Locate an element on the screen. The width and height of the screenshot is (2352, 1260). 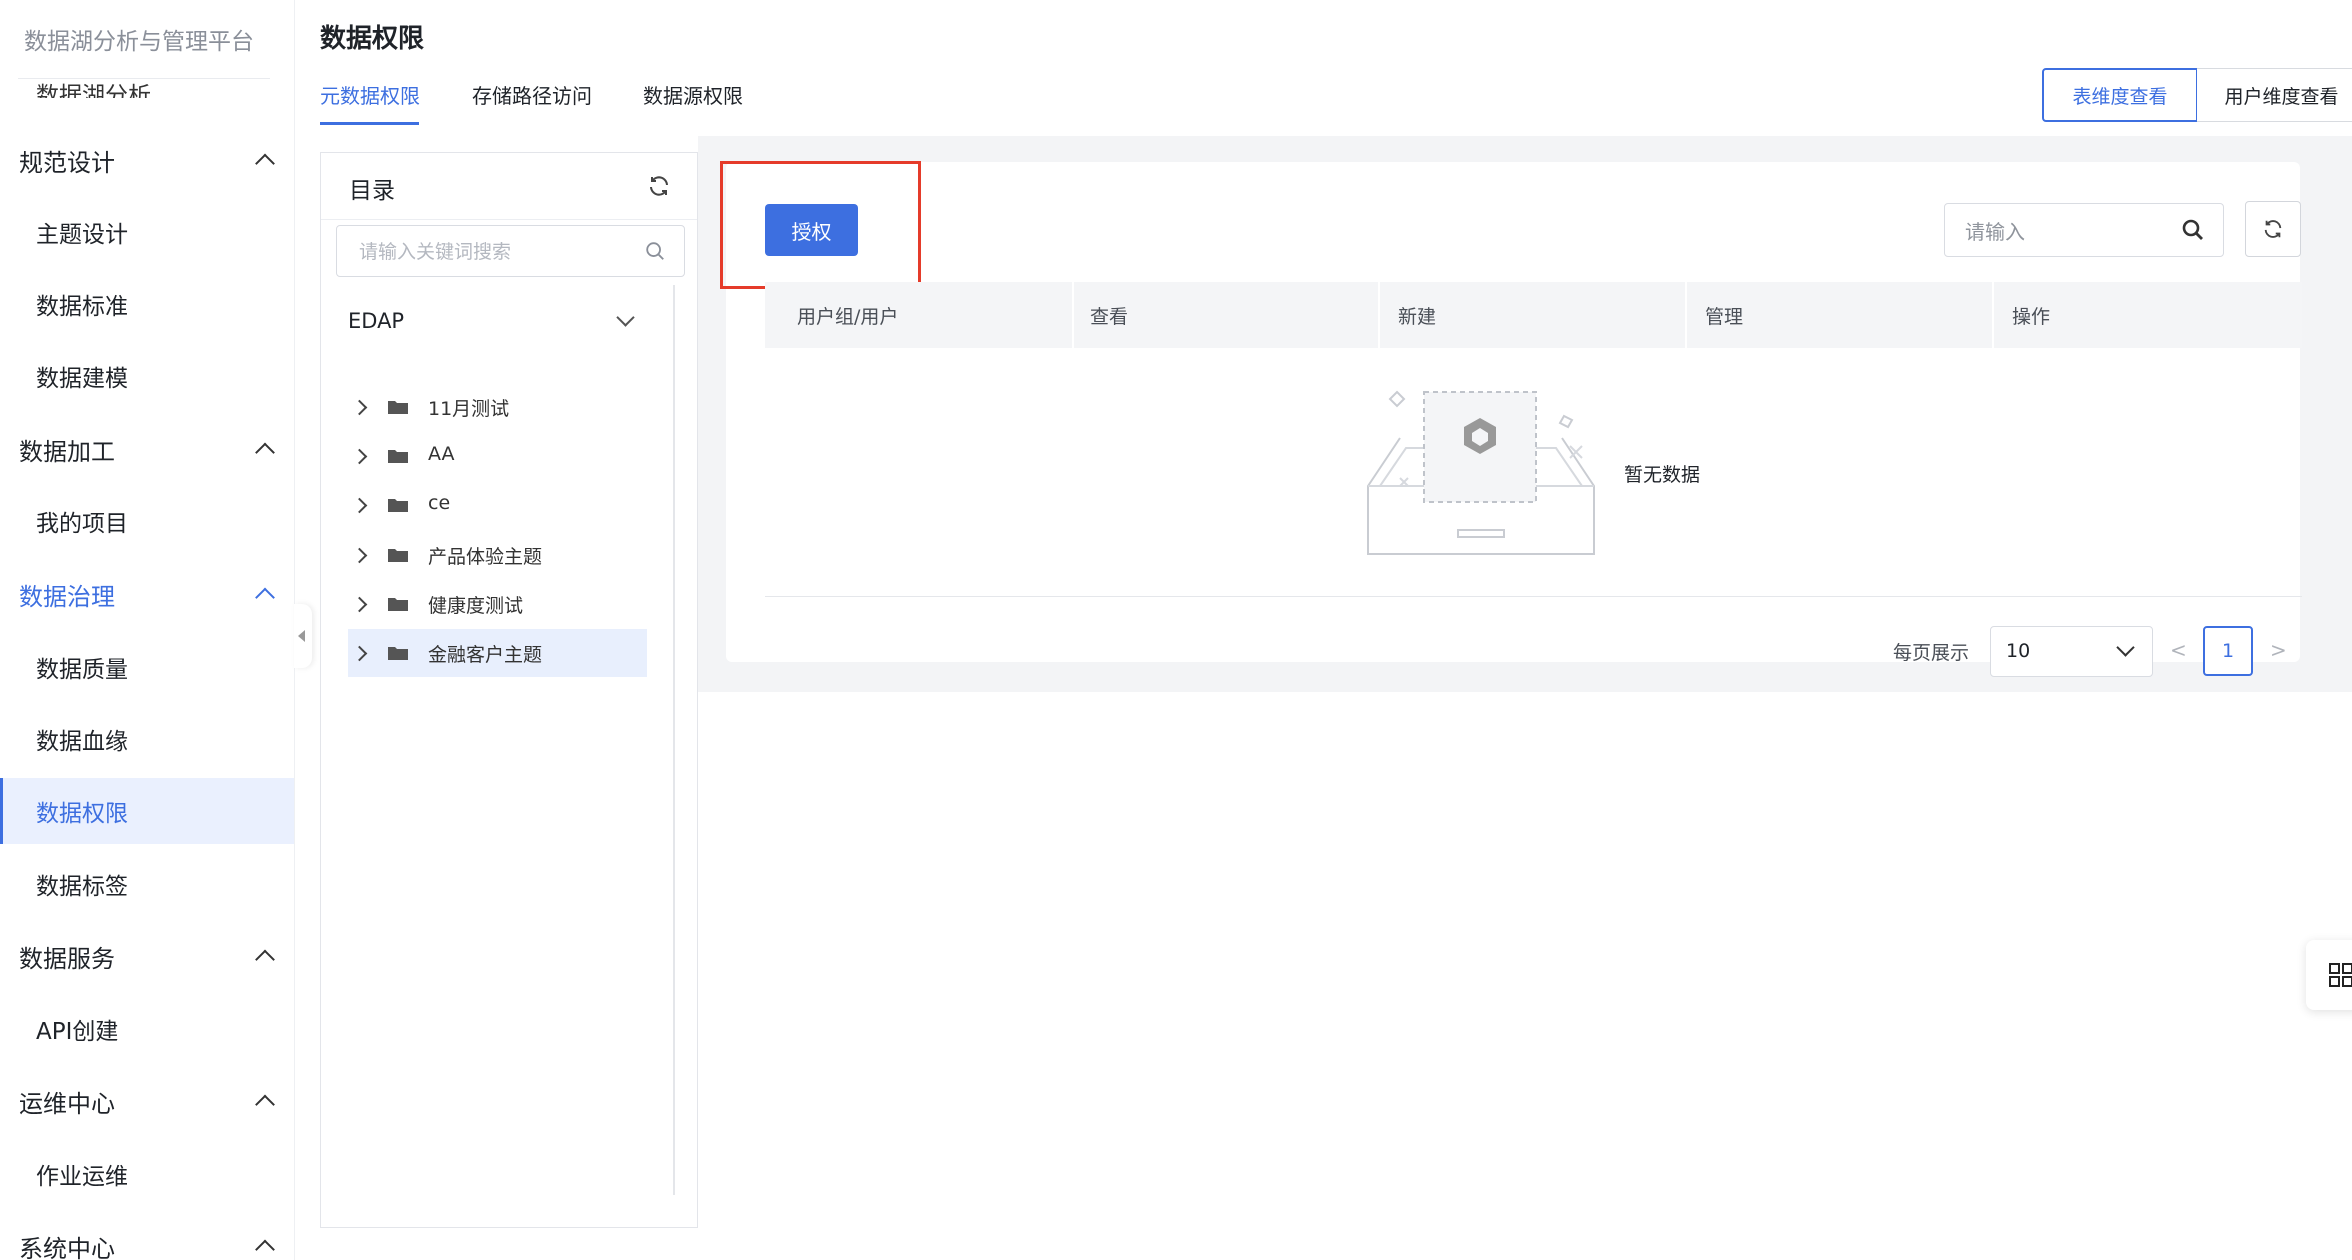
sidebar-group-system-center: 系统中心 is located at coordinates (147, 1236).